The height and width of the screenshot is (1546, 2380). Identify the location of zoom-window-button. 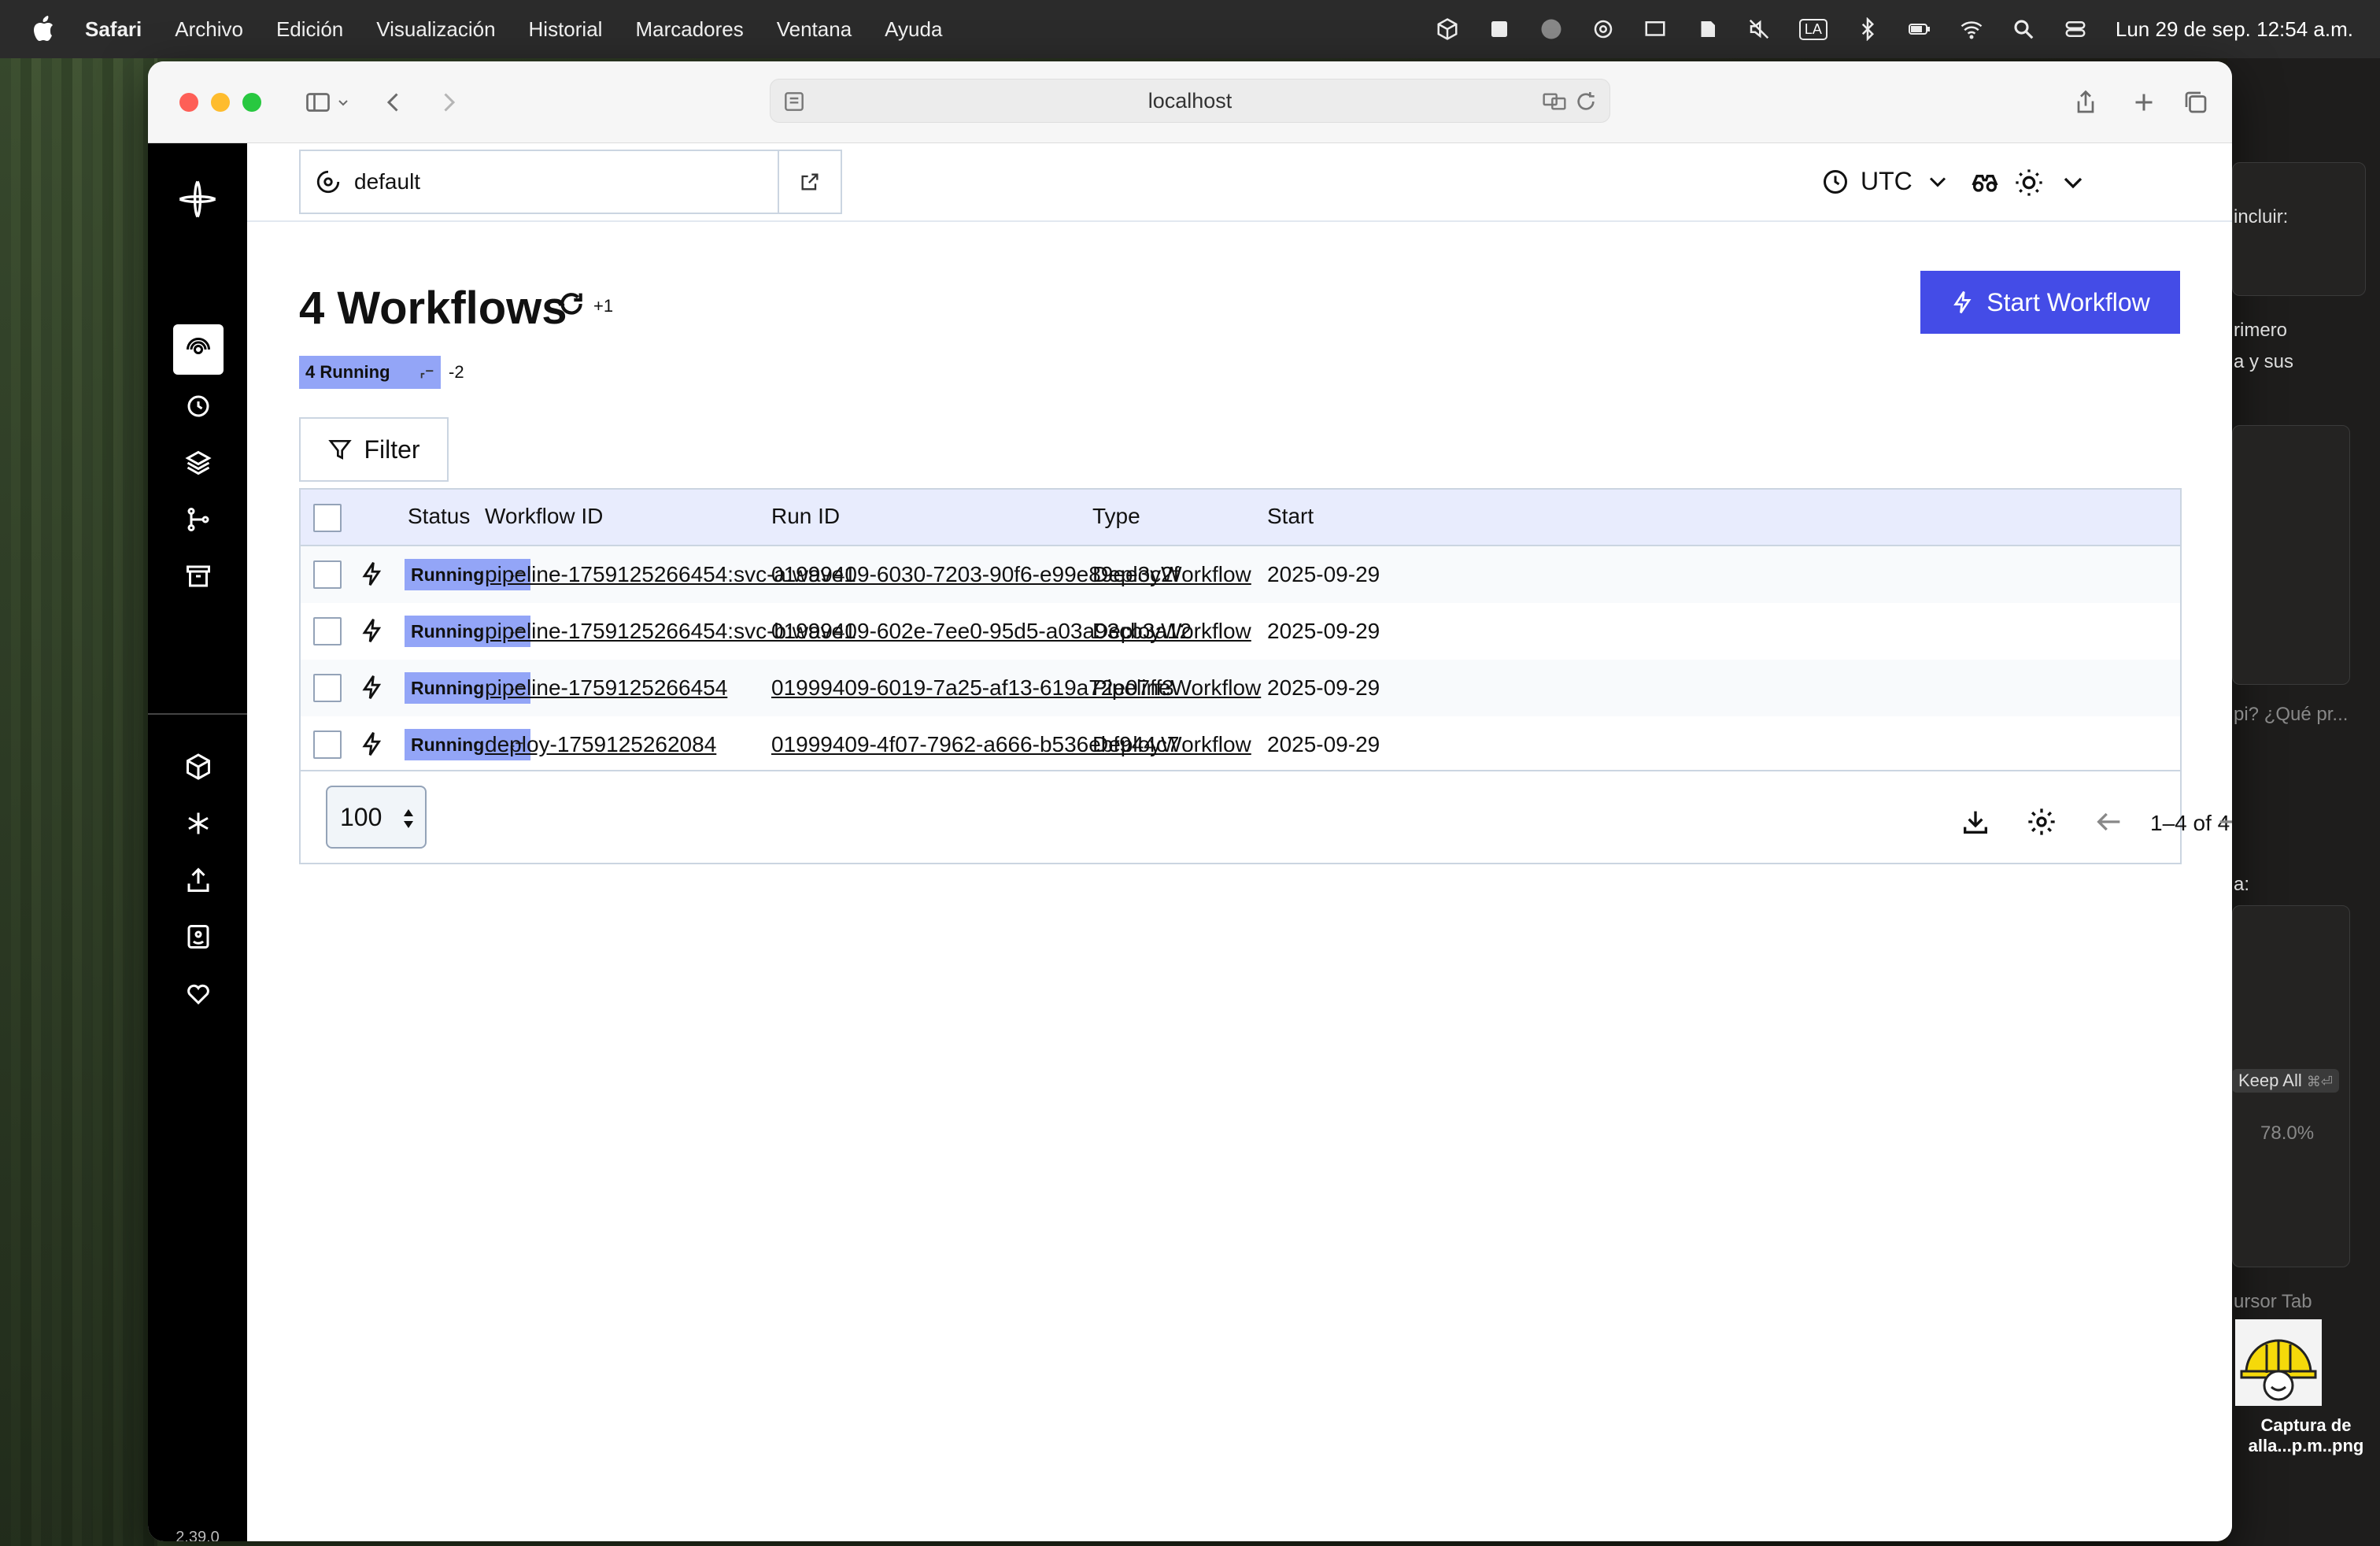
(252, 103).